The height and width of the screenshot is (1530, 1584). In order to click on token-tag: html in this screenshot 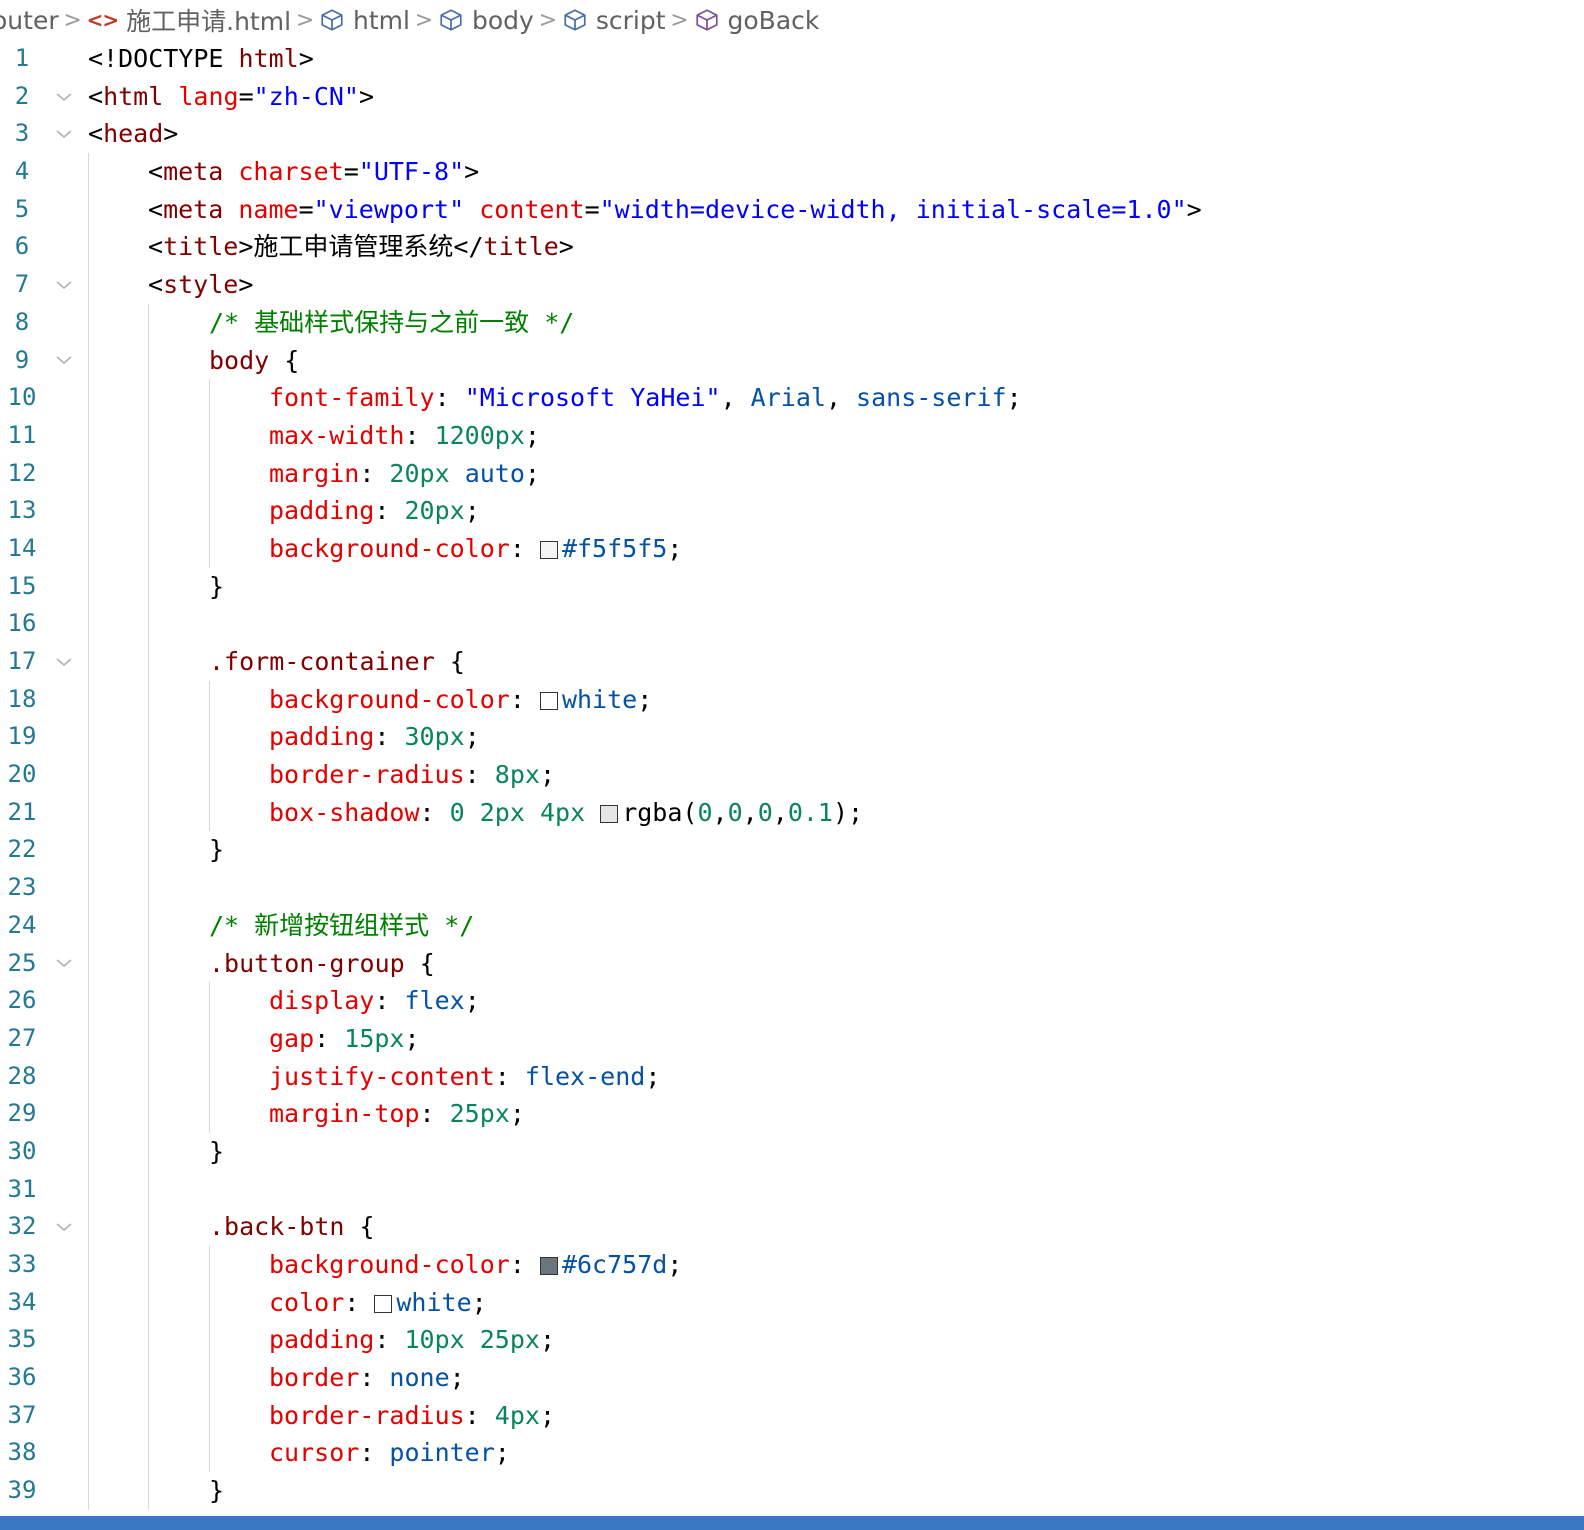, I will do `click(133, 96)`.